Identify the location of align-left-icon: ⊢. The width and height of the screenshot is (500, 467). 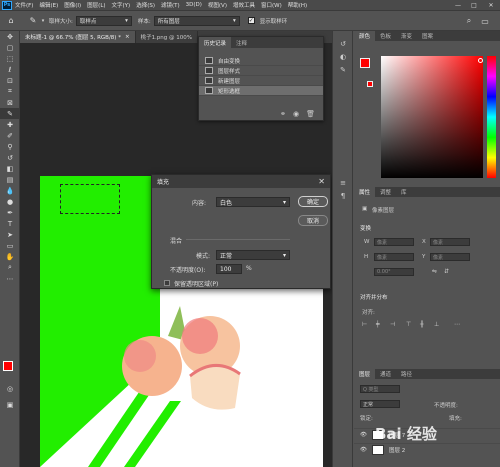
(365, 324).